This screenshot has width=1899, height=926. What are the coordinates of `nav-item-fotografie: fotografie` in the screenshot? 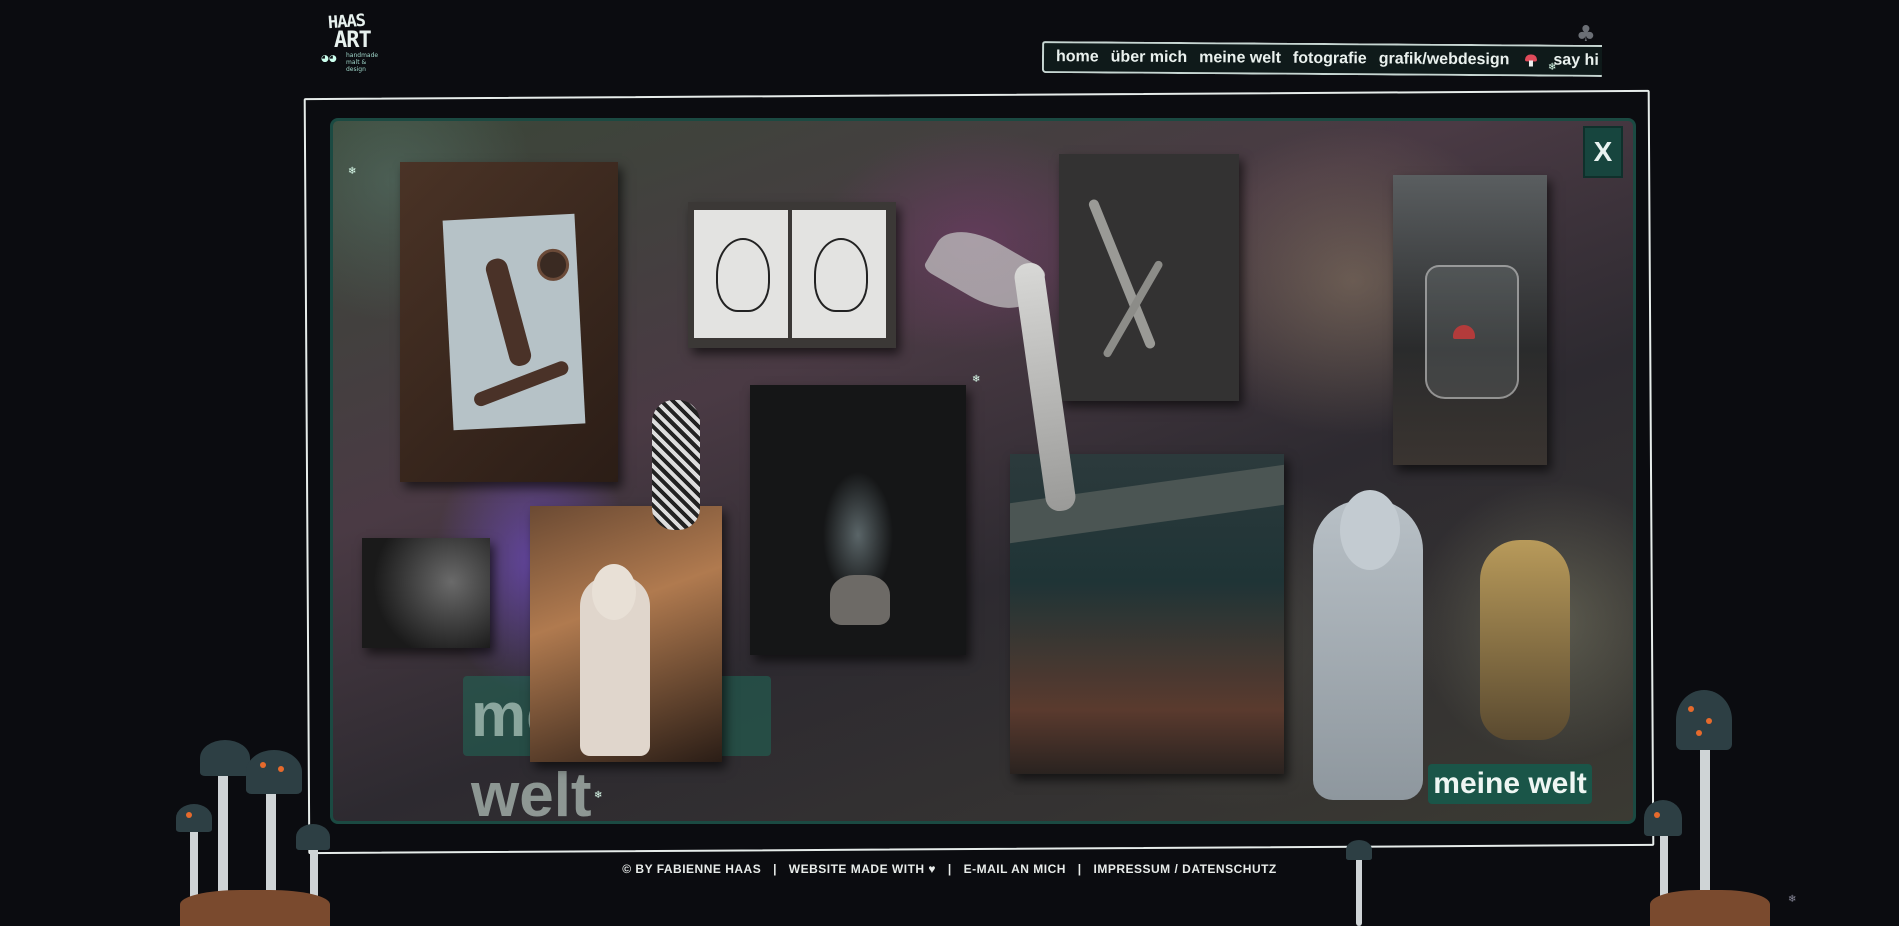 It's located at (1330, 59).